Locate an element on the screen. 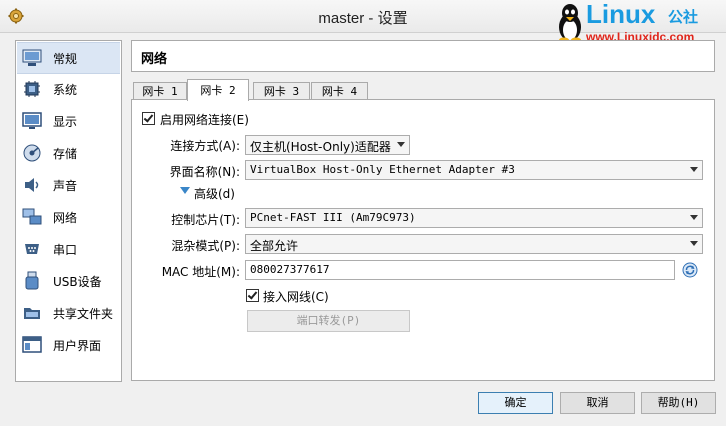 Image resolution: width=726 pixels, height=426 pixels. general-icon is located at coordinates (32, 58).